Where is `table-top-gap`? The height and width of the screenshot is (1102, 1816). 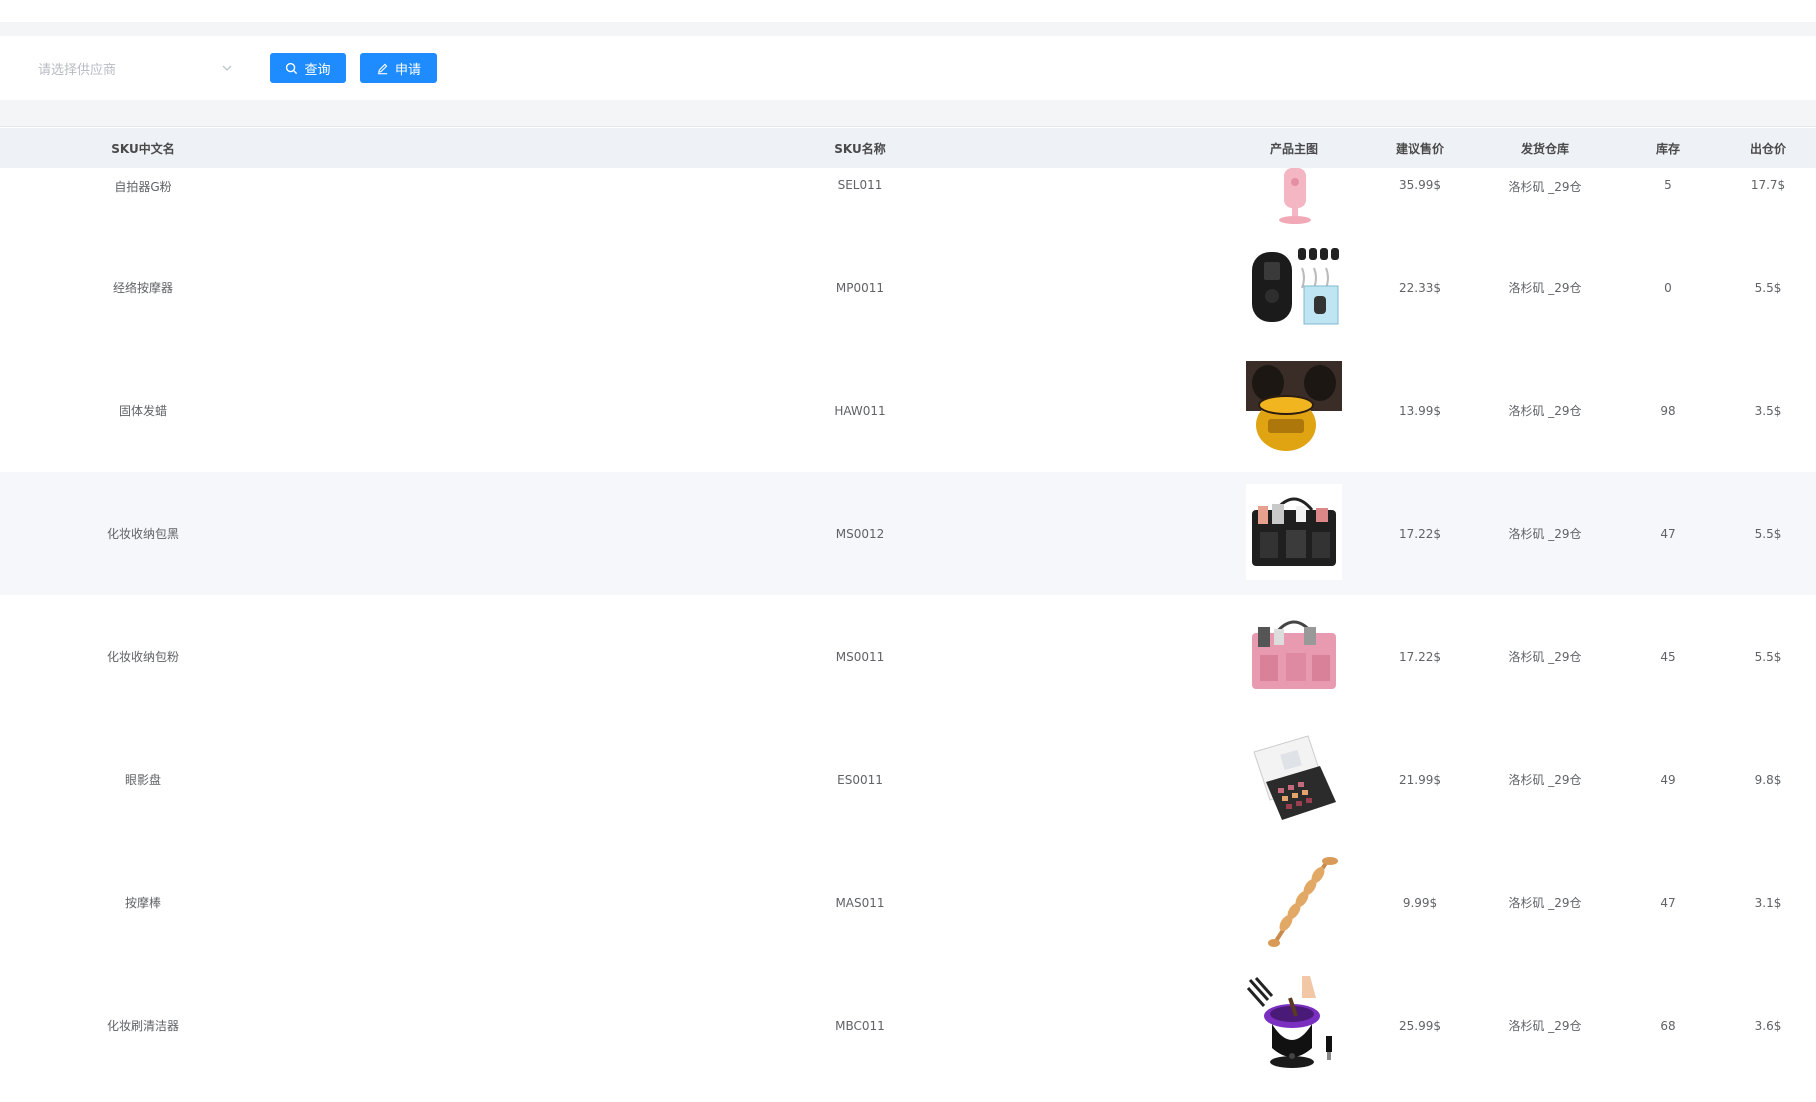
table-top-gap is located at coordinates (908, 113).